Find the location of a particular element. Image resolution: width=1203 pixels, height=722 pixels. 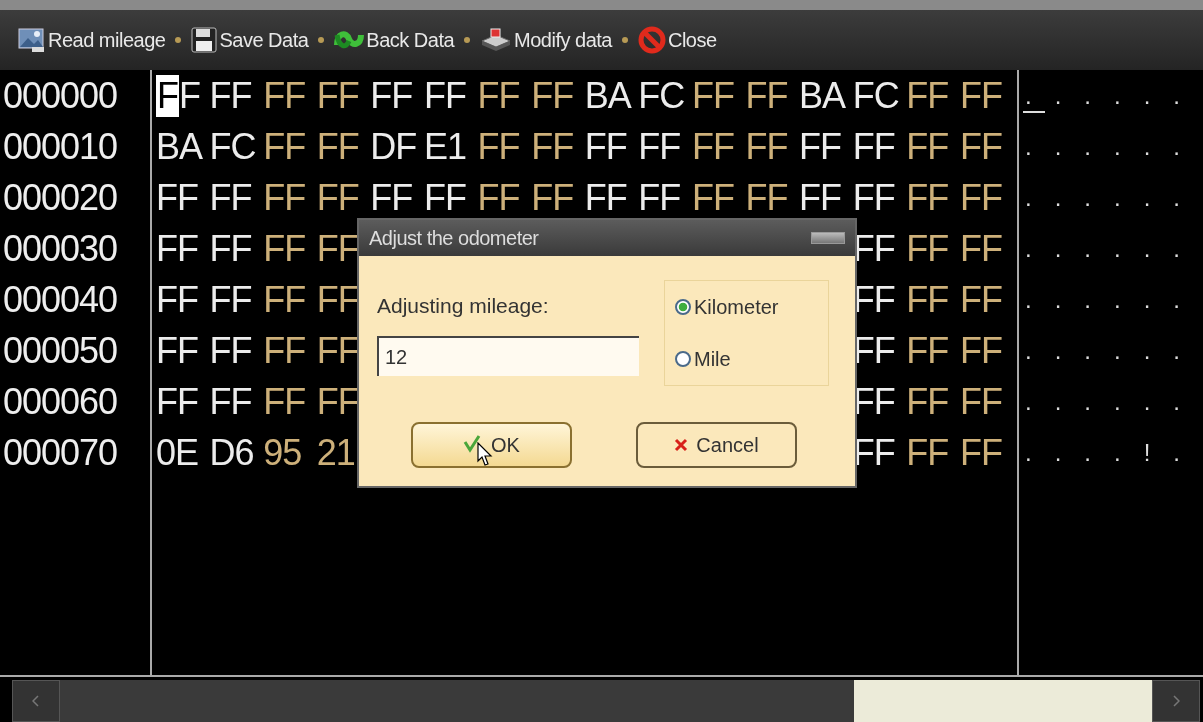

hex-byte: 21 is located at coordinates (335, 452).